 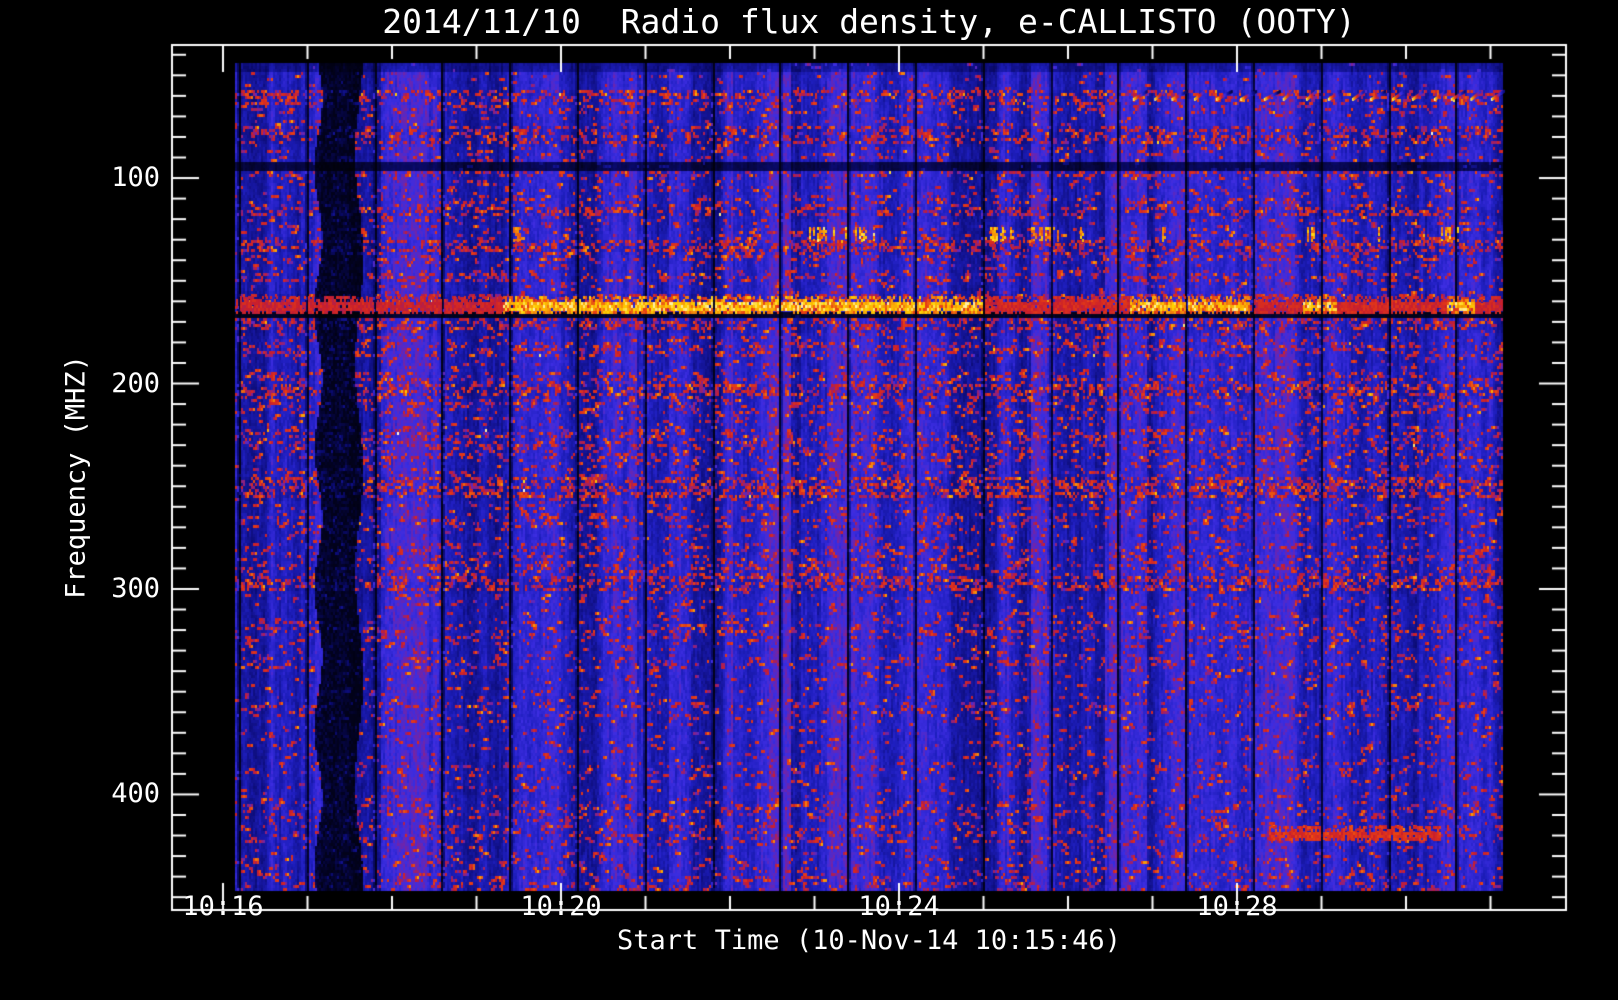 I want to click on x-axis-tick-labels: 10:16 10:20 10:24 10:28, so click(x=809, y=908).